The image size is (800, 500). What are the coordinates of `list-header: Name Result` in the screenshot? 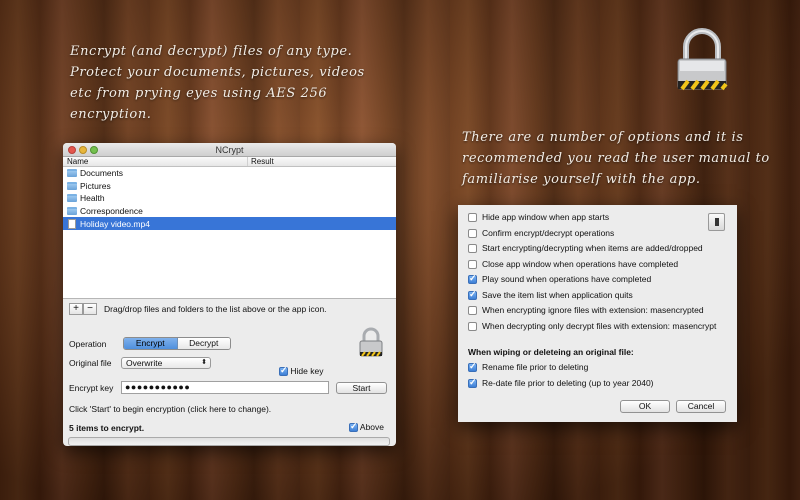 It's located at (229, 162).